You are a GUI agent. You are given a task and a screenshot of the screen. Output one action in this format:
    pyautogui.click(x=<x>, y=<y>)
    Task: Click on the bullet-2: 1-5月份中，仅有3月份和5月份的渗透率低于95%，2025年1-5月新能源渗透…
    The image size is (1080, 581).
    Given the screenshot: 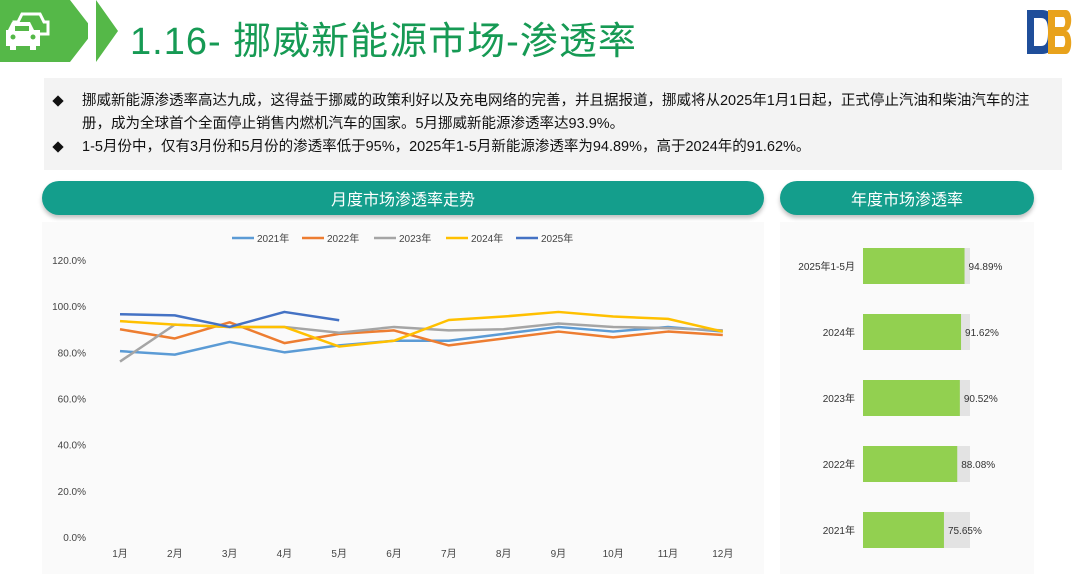 What is the action you would take?
    pyautogui.click(x=550, y=147)
    